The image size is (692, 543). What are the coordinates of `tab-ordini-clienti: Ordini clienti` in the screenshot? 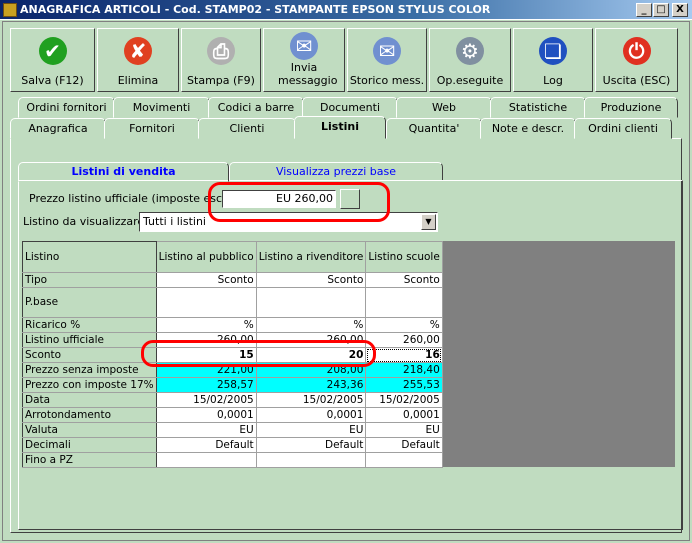 It's located at (623, 128).